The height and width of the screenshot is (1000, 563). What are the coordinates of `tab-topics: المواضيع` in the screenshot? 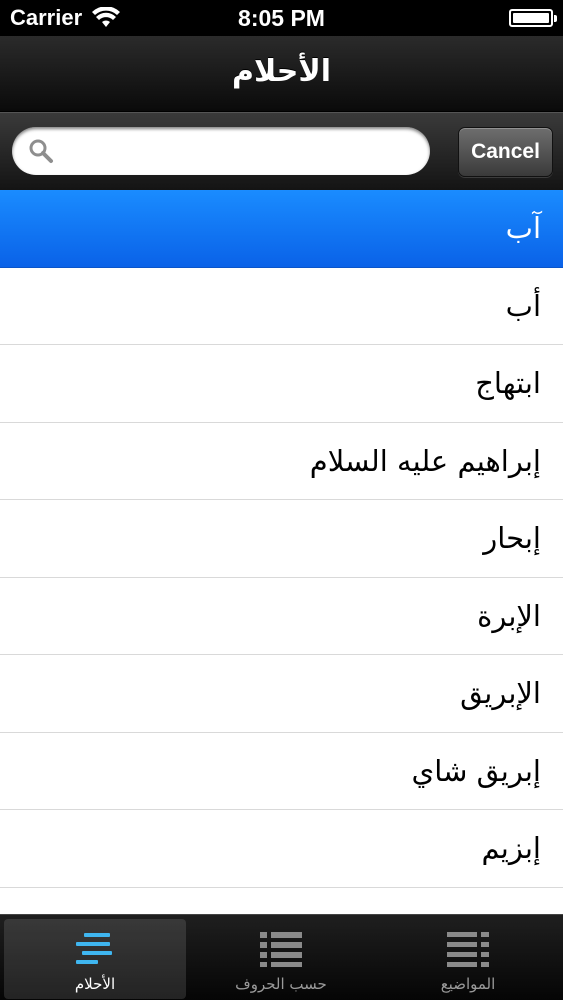 It's located at (468, 959).